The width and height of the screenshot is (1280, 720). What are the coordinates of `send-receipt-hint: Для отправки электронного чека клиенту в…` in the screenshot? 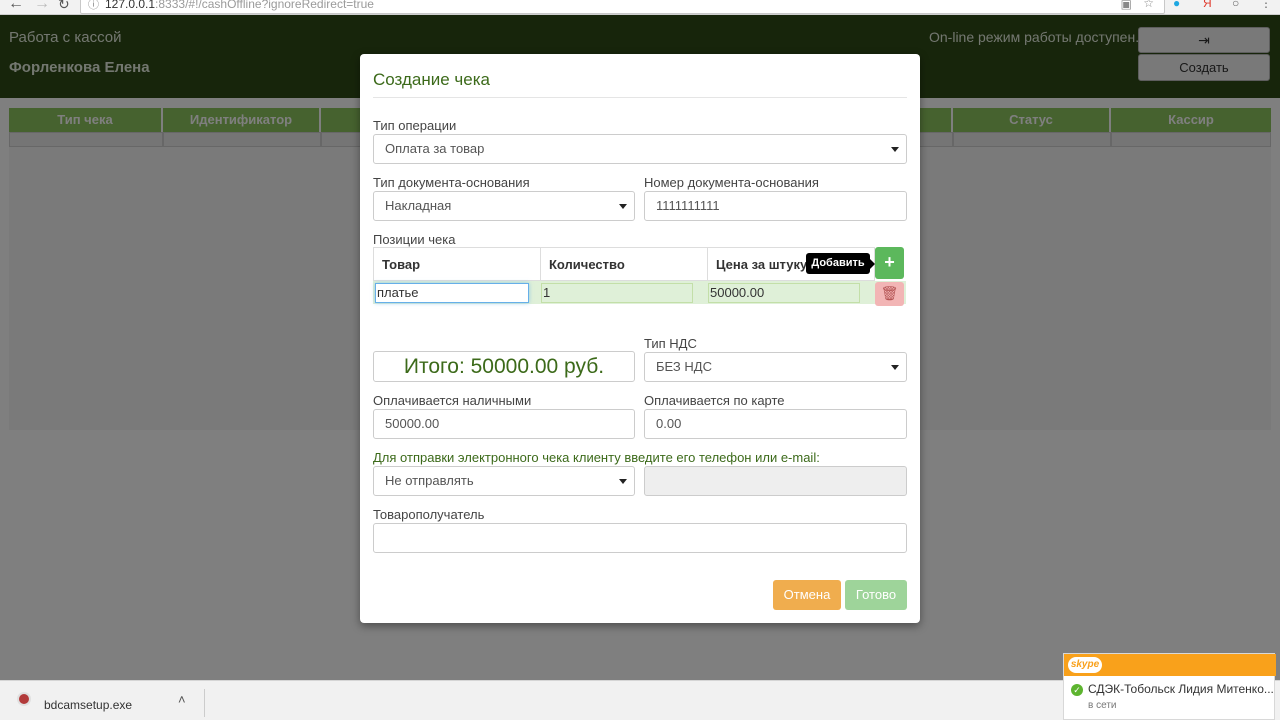 It's located at (596, 457).